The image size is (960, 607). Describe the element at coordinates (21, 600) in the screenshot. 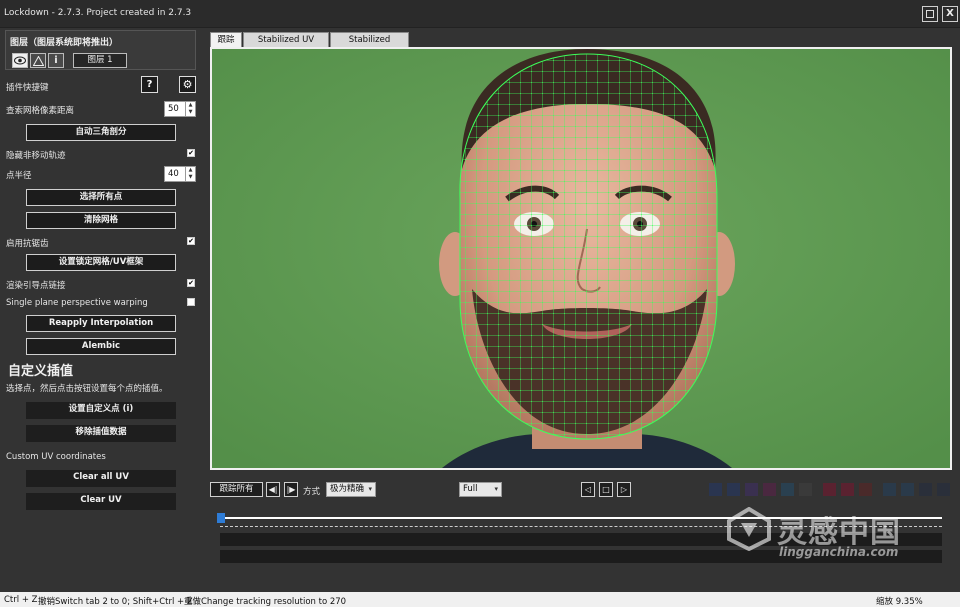

I see `undo-shortcut: Ctrl + Z` at that location.